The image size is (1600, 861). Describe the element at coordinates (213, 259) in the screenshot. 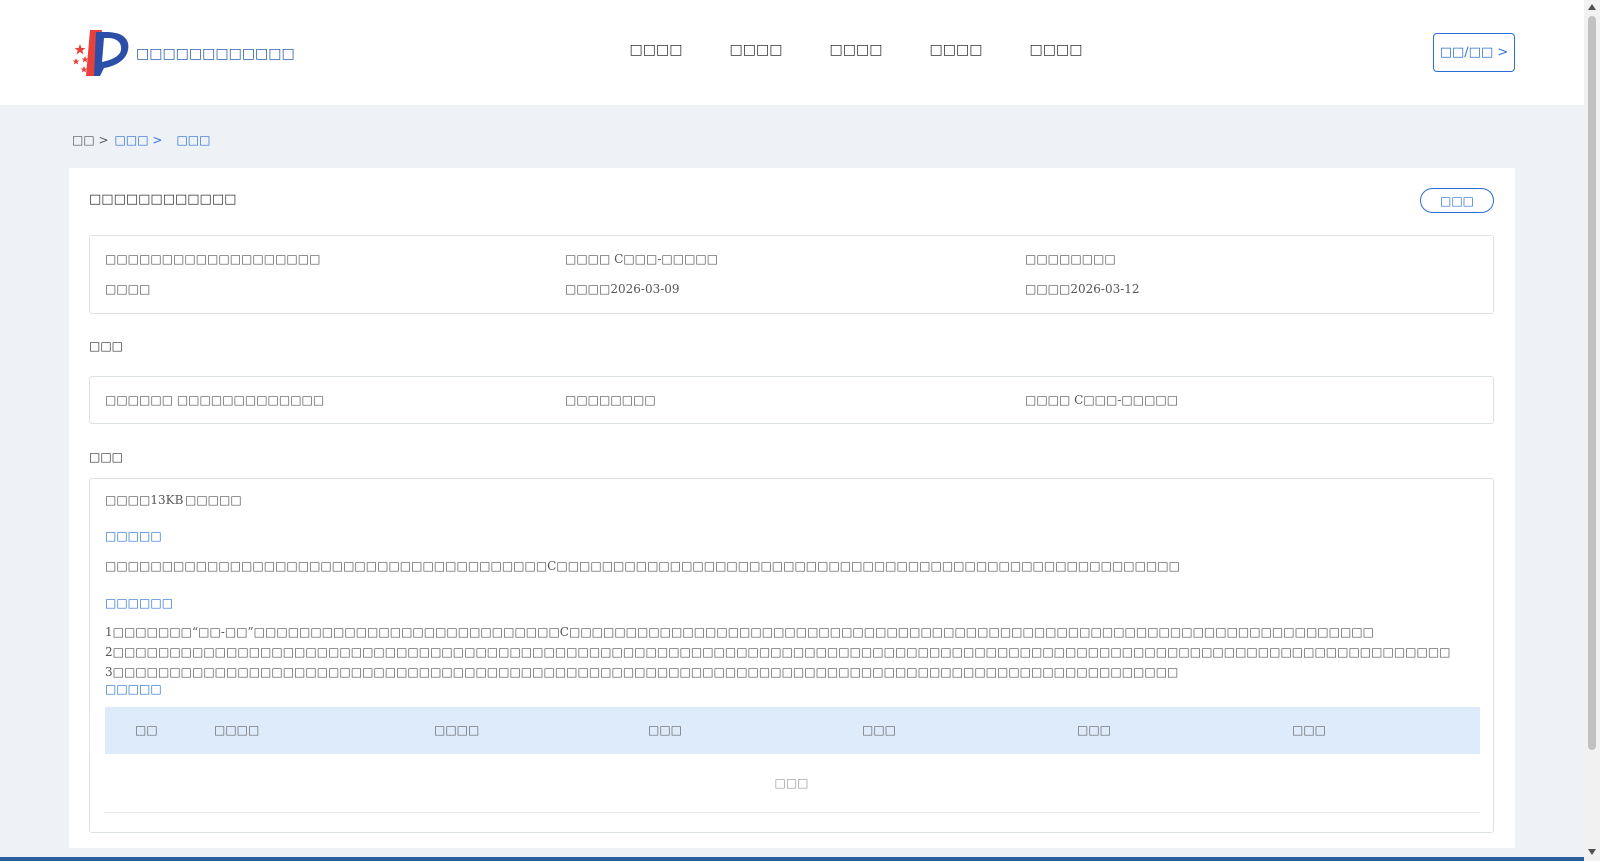

I see `info-field: □□□□□□□□□□□□□□□□□□□` at that location.